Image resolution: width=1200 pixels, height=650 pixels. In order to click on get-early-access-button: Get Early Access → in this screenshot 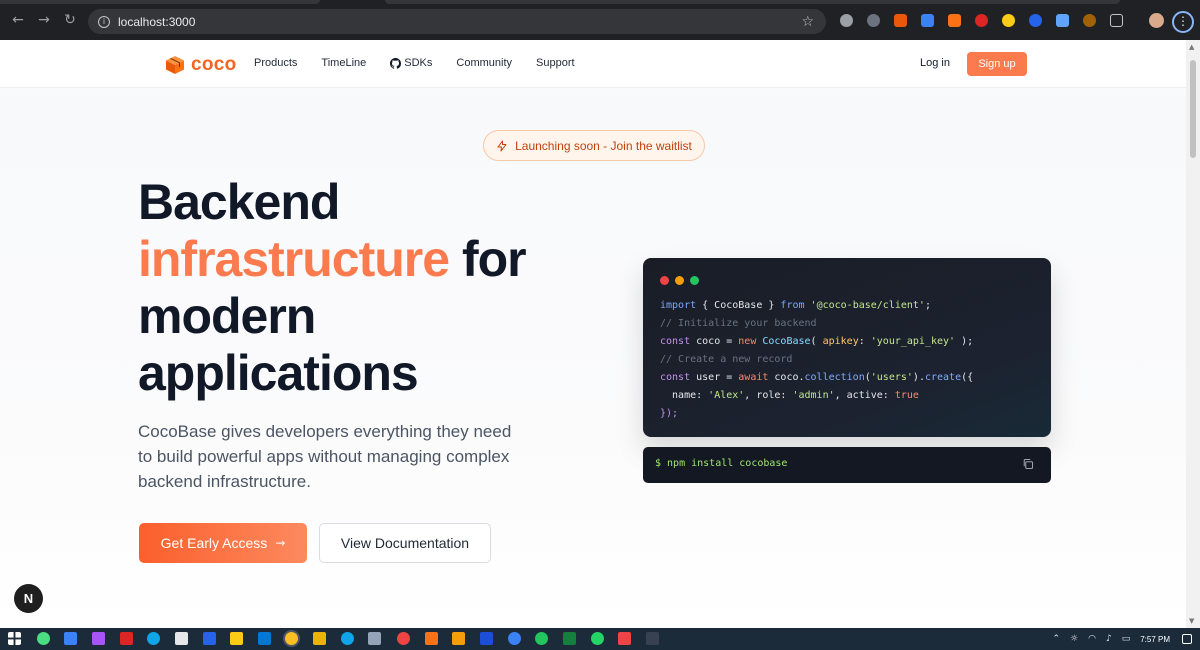, I will do `click(223, 543)`.